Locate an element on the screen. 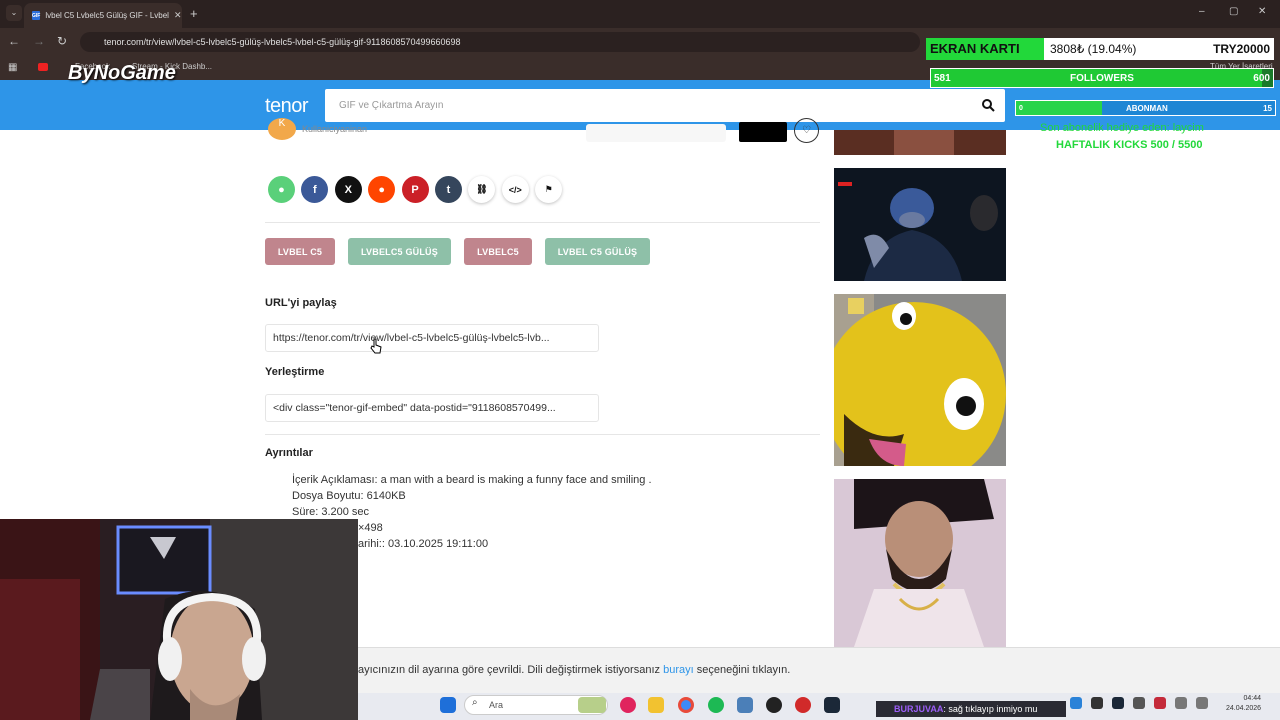 Image resolution: width=1280 pixels, height=720 pixels. microphone-icon is located at coordinates (1181, 703).